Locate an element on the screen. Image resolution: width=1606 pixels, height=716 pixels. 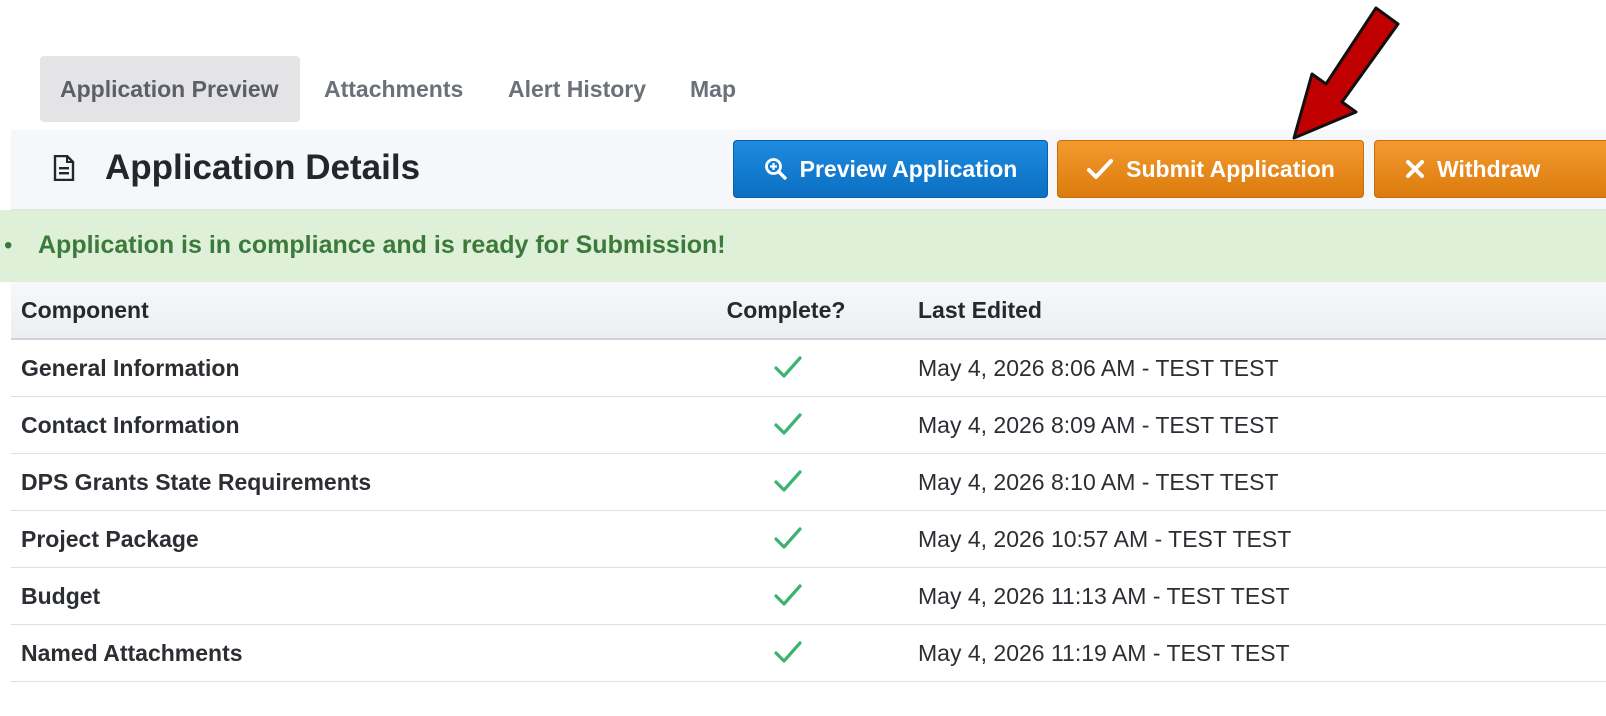
component-name: Project Package is located at coordinates (110, 539).